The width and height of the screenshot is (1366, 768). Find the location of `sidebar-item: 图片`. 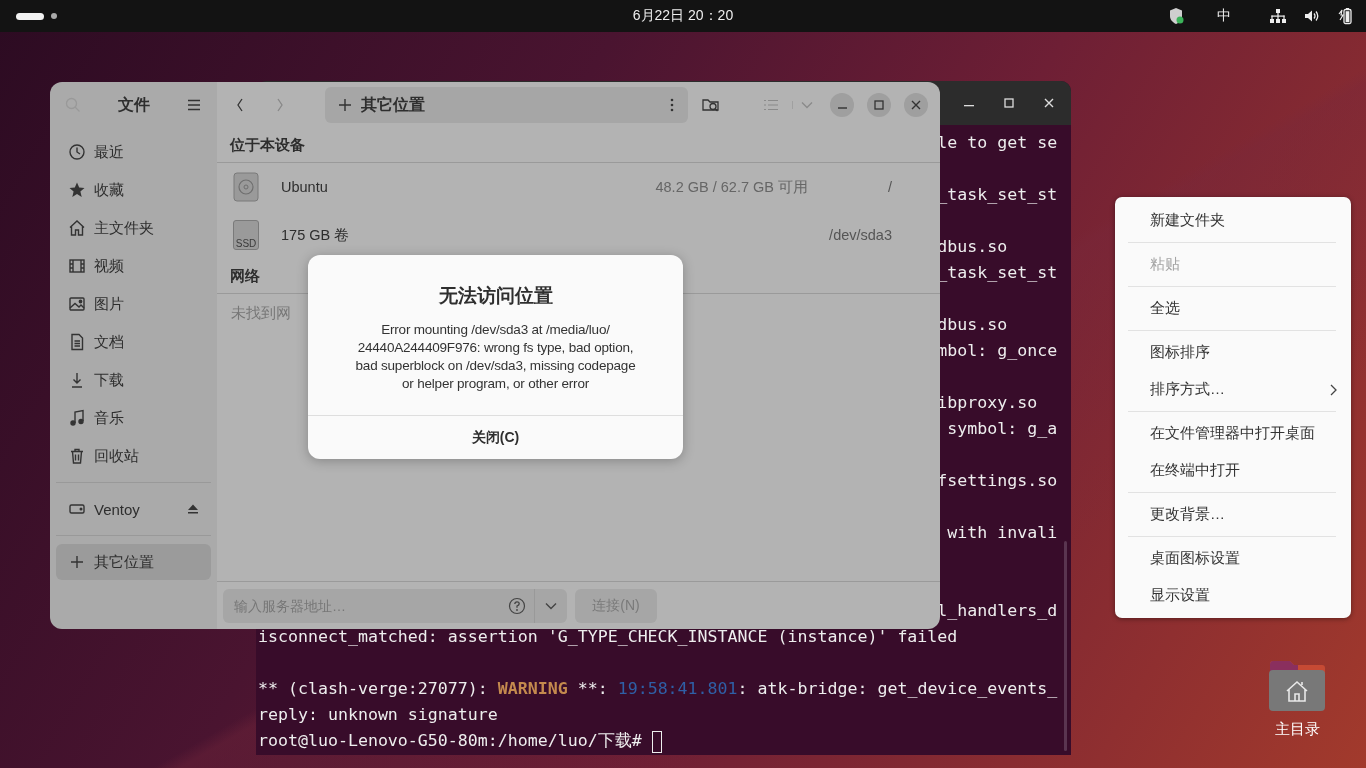

sidebar-item: 图片 is located at coordinates (133, 304).